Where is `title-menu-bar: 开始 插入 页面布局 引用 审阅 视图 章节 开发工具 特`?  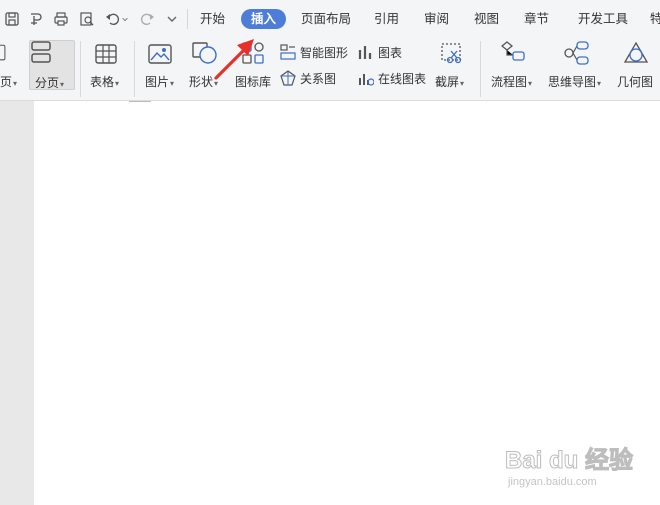
title-menu-bar: 开始 插入 页面布局 引用 审阅 视图 章节 开发工具 特 is located at coordinates (330, 18).